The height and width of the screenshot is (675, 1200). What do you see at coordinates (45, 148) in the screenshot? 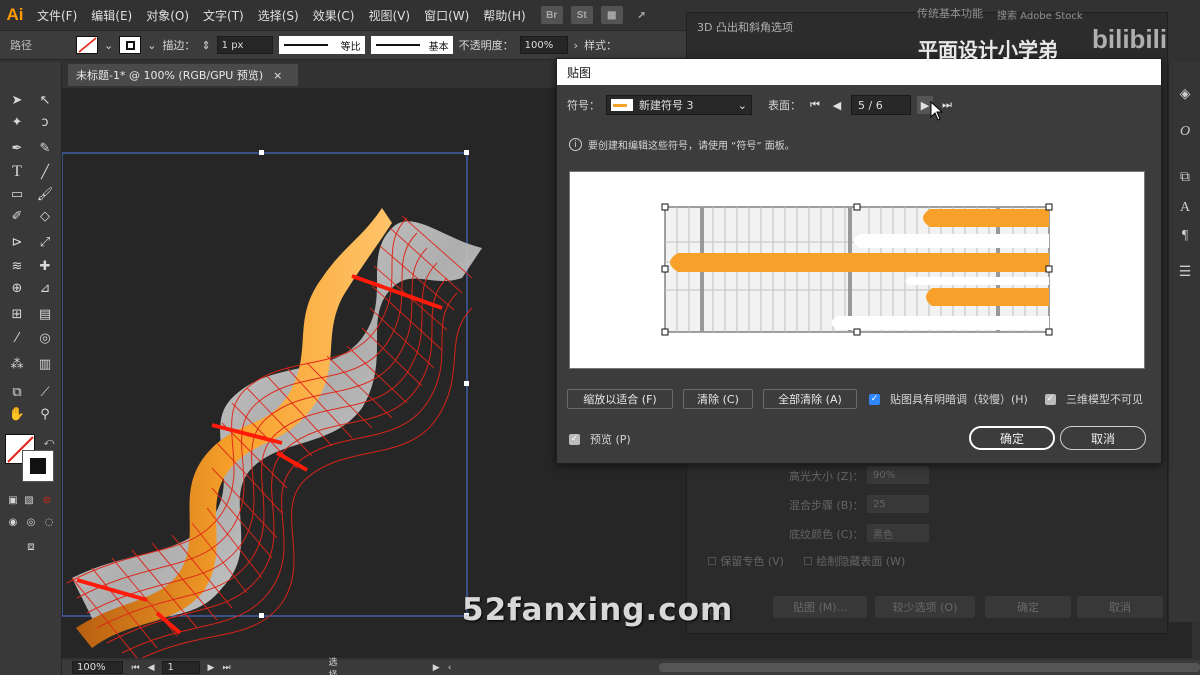
I see `curvature-tool-icon: ✎` at bounding box center [45, 148].